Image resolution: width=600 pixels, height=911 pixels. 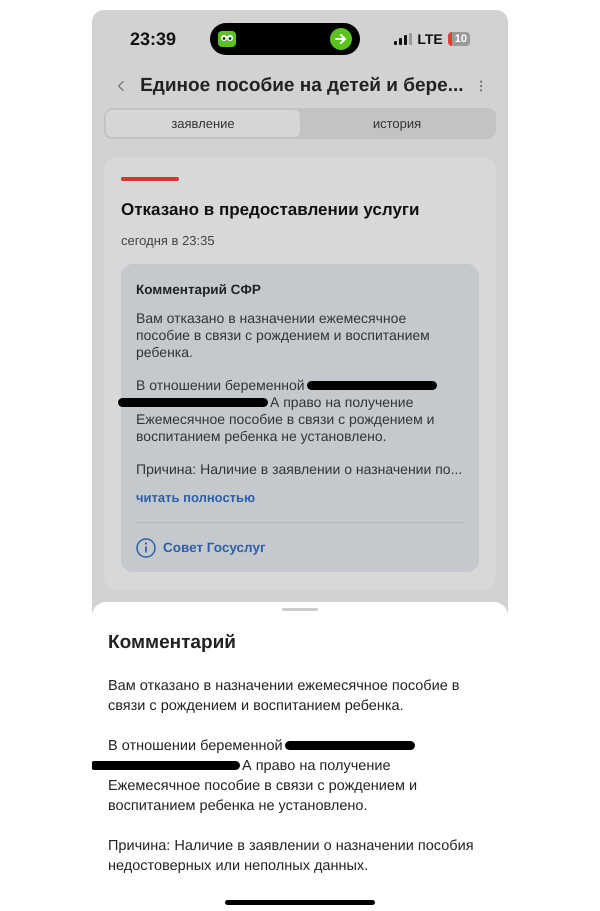 I want to click on read-more-link: читать полностью, so click(x=300, y=498).